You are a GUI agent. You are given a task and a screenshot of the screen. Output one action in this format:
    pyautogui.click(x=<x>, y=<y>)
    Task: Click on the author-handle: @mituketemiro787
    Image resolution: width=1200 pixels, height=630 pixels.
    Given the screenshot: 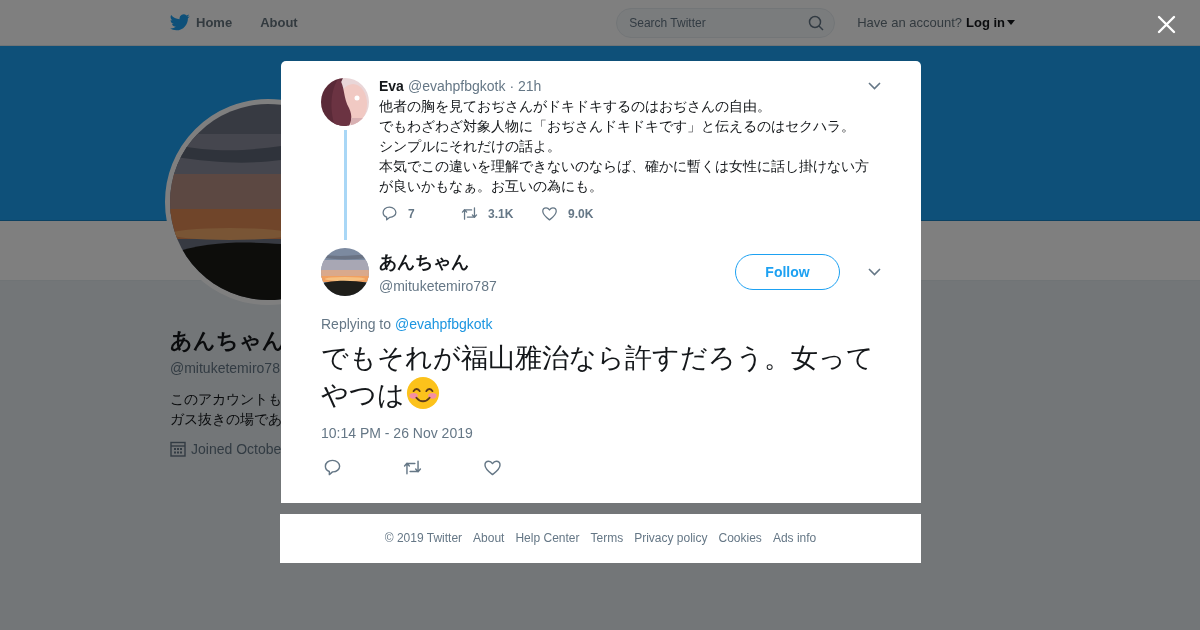 What is the action you would take?
    pyautogui.click(x=438, y=286)
    